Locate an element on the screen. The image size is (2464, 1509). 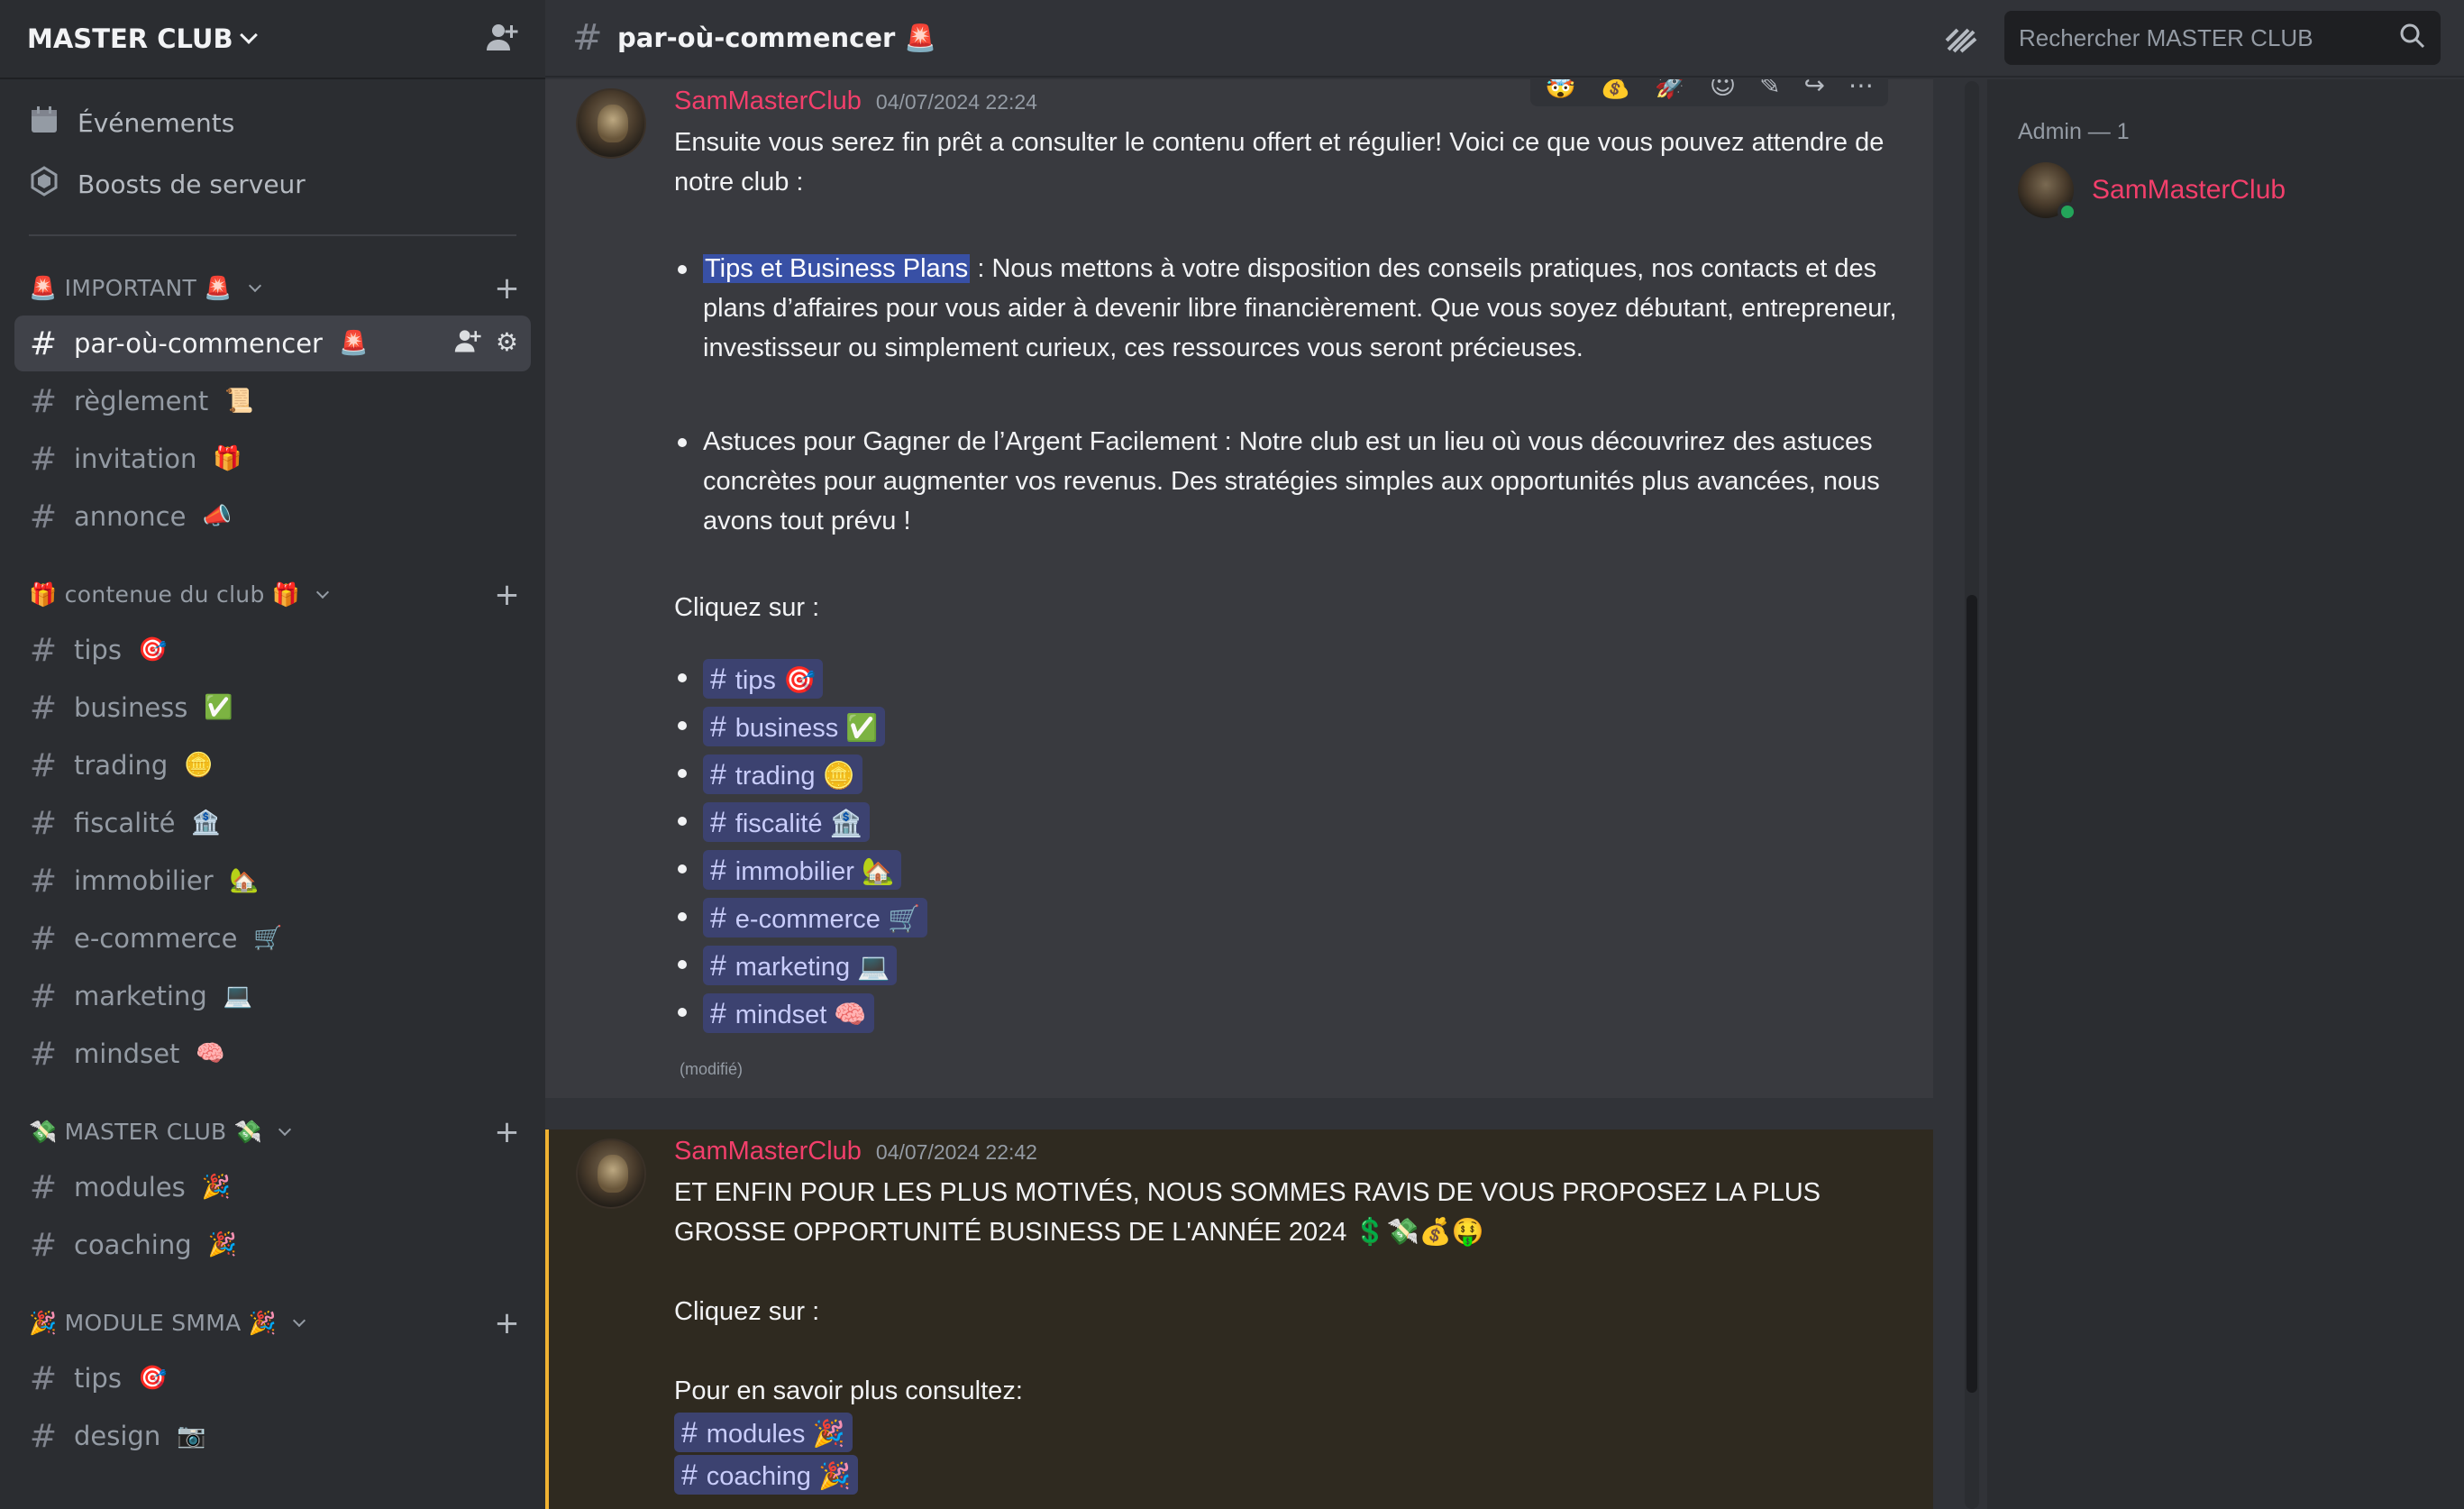
channel-immobilier: # immobilier 🏡 is located at coordinates (272, 881).